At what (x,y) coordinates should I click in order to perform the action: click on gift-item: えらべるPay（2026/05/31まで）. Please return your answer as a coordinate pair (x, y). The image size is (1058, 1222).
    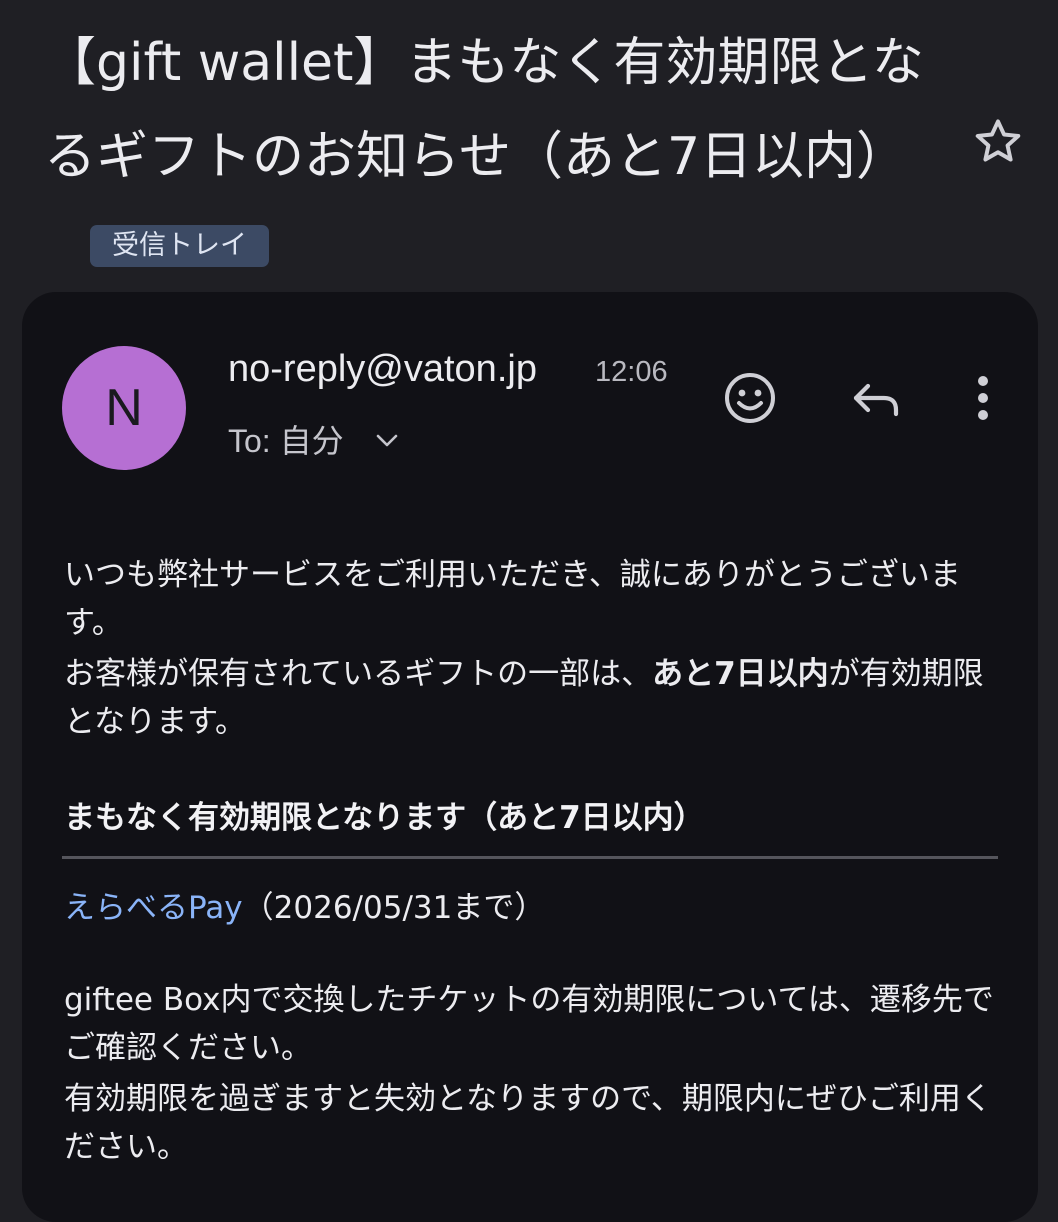
    Looking at the image, I should click on (304, 904).